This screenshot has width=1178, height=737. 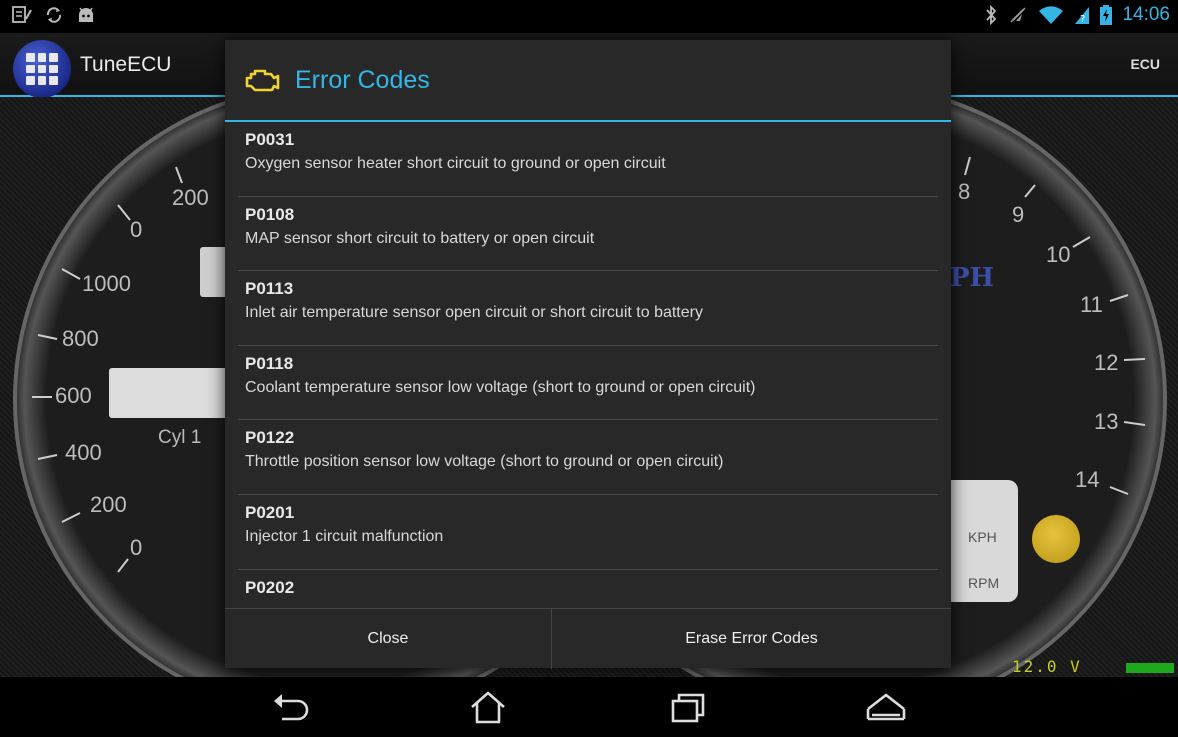 I want to click on mobile-signal-icon: ?, so click(x=1082, y=16).